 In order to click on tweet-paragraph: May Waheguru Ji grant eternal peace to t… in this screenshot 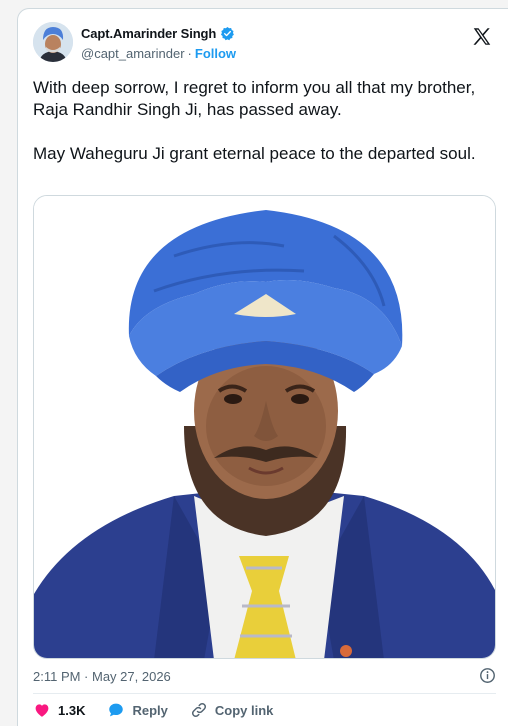, I will do `click(254, 153)`.